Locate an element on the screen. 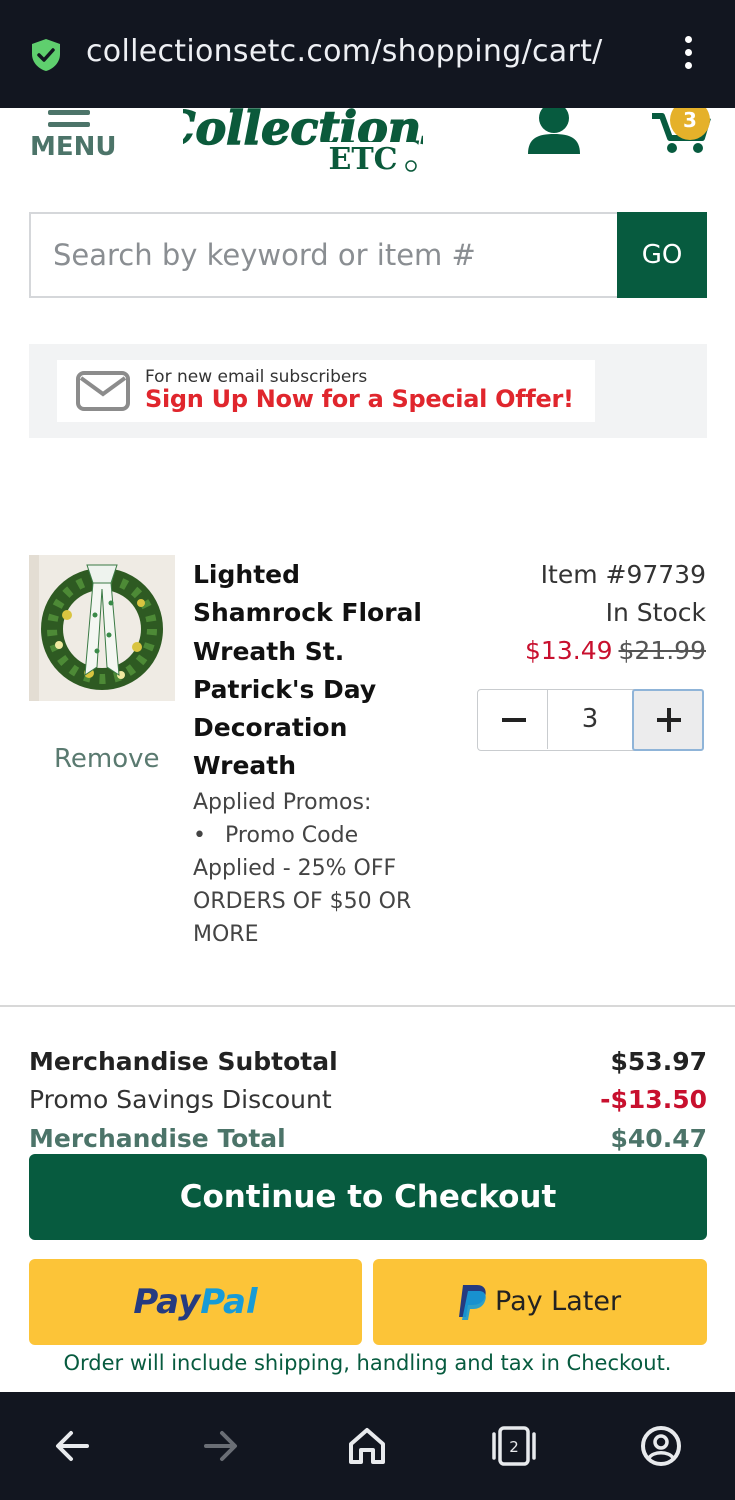 This screenshot has width=735, height=1500. stock-status: In Stock is located at coordinates (655, 612).